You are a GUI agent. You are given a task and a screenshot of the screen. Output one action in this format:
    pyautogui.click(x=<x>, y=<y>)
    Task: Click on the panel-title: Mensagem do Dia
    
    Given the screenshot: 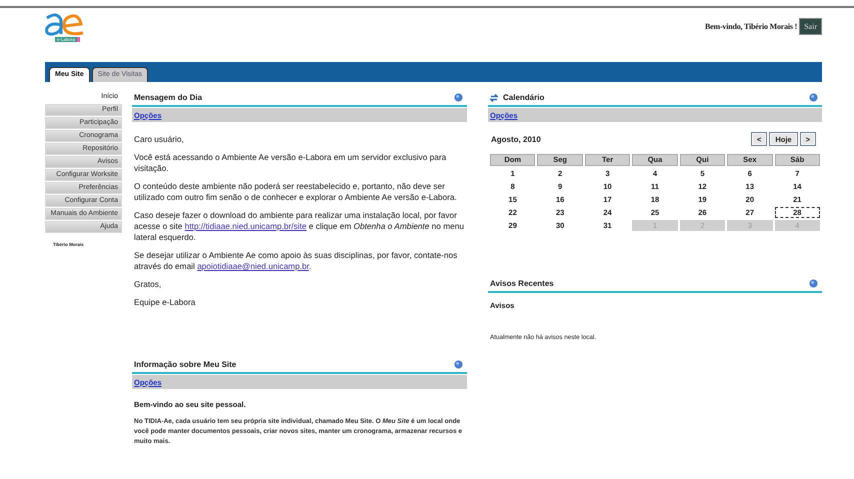 What is the action you would take?
    pyautogui.click(x=169, y=97)
    